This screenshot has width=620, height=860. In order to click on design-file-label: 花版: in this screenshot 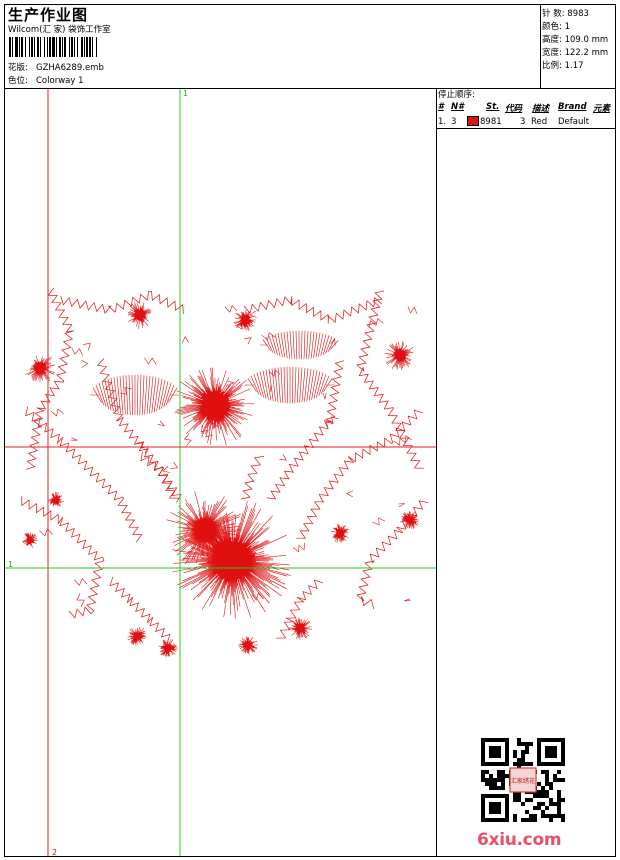, I will do `click(18, 68)`.